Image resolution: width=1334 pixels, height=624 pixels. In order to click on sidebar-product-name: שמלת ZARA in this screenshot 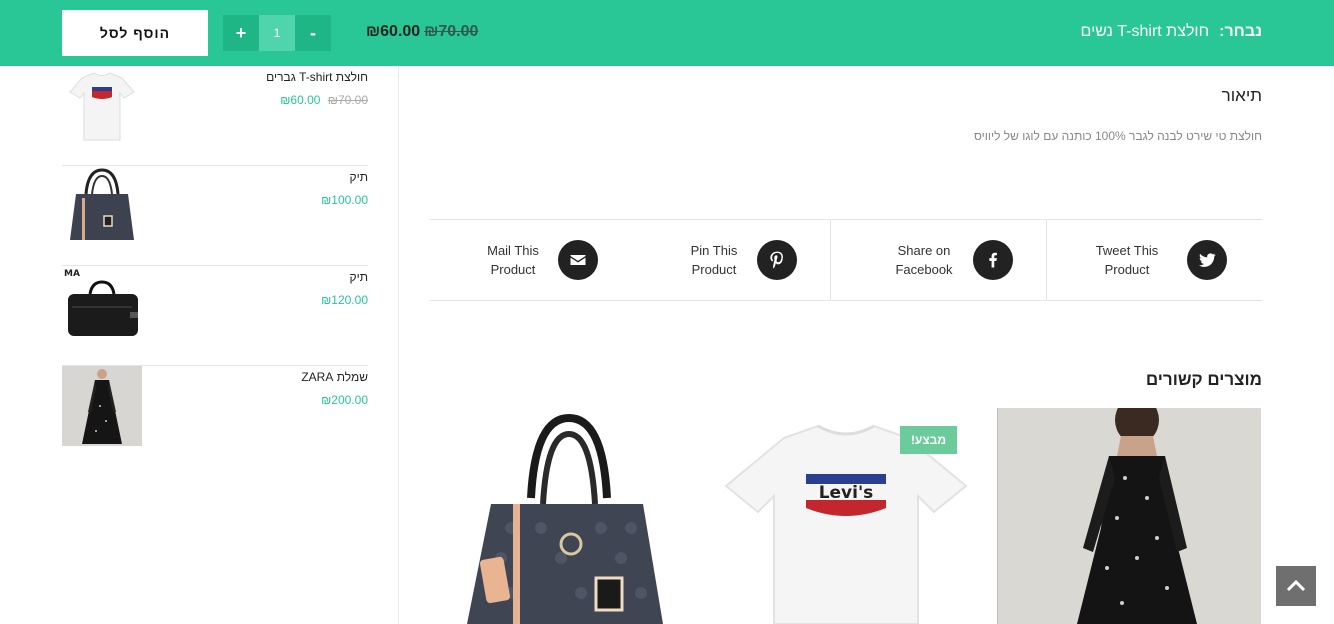, I will do `click(334, 377)`.